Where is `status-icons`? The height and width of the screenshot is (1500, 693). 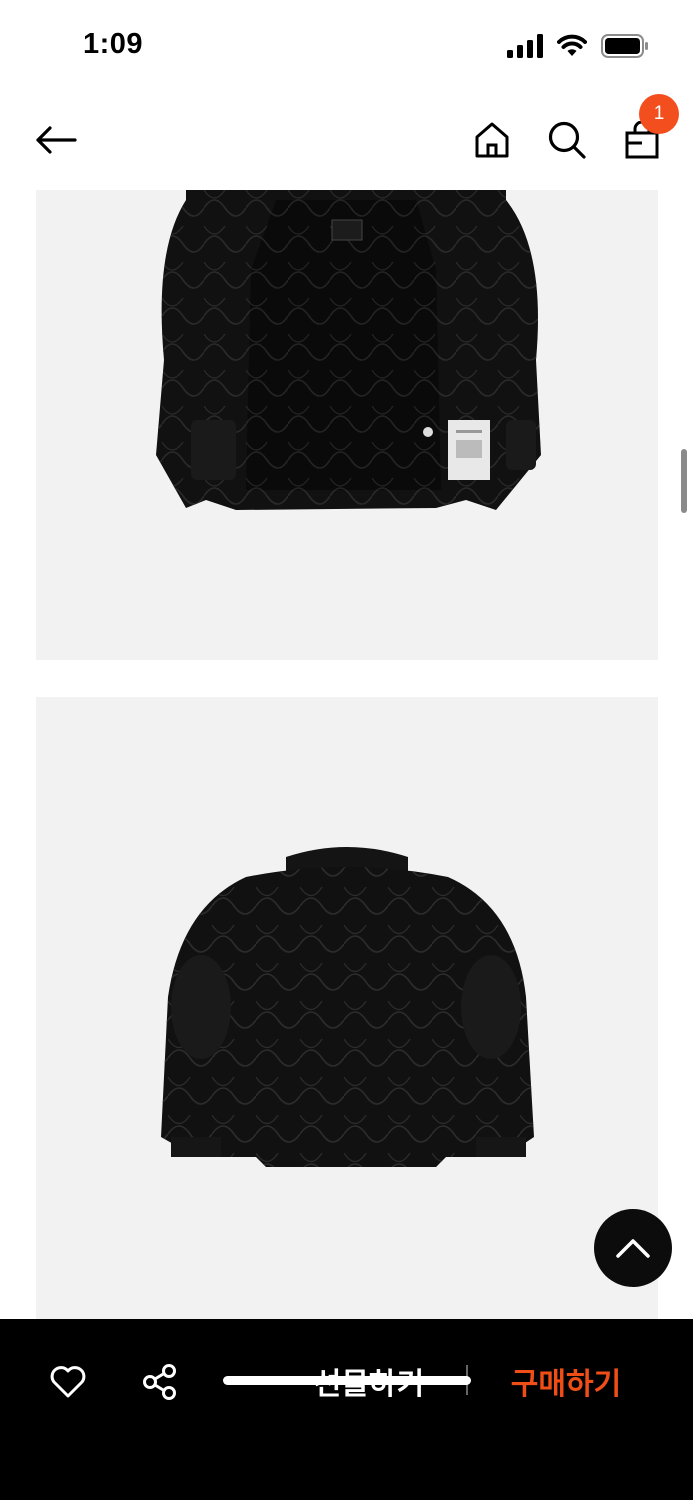
status-icons is located at coordinates (578, 46).